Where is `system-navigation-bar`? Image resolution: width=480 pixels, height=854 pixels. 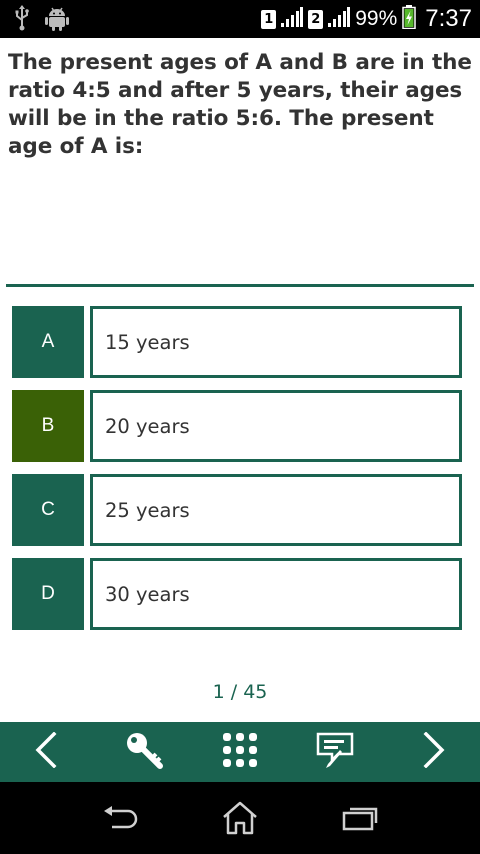 system-navigation-bar is located at coordinates (240, 818).